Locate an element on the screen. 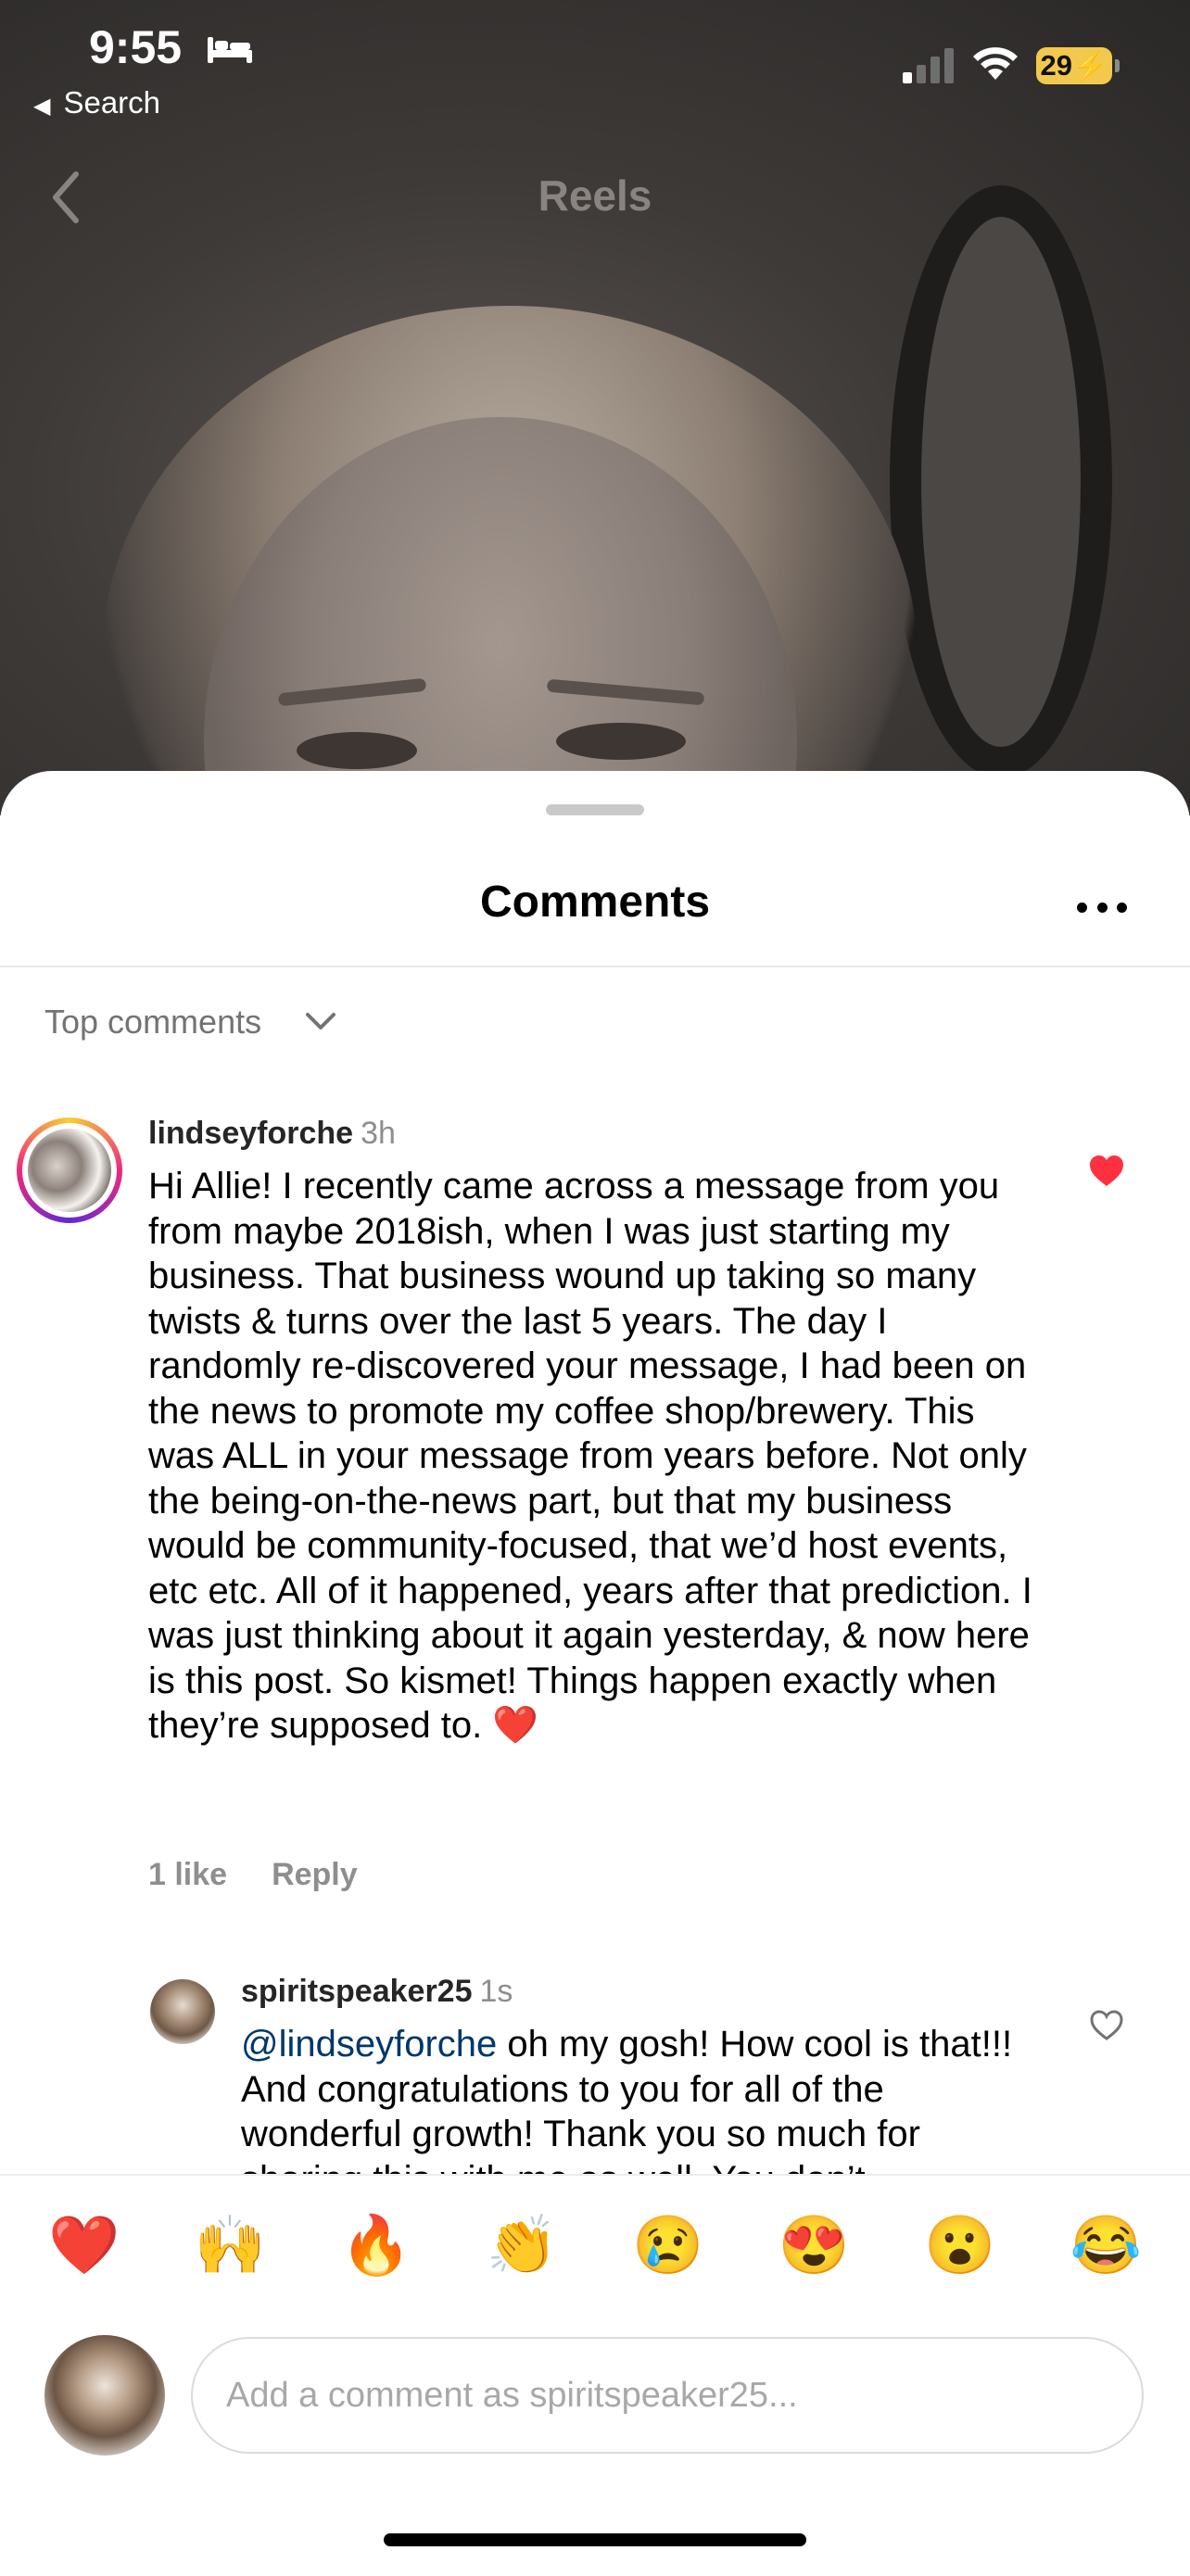  cellular-signal-icon is located at coordinates (928, 65).